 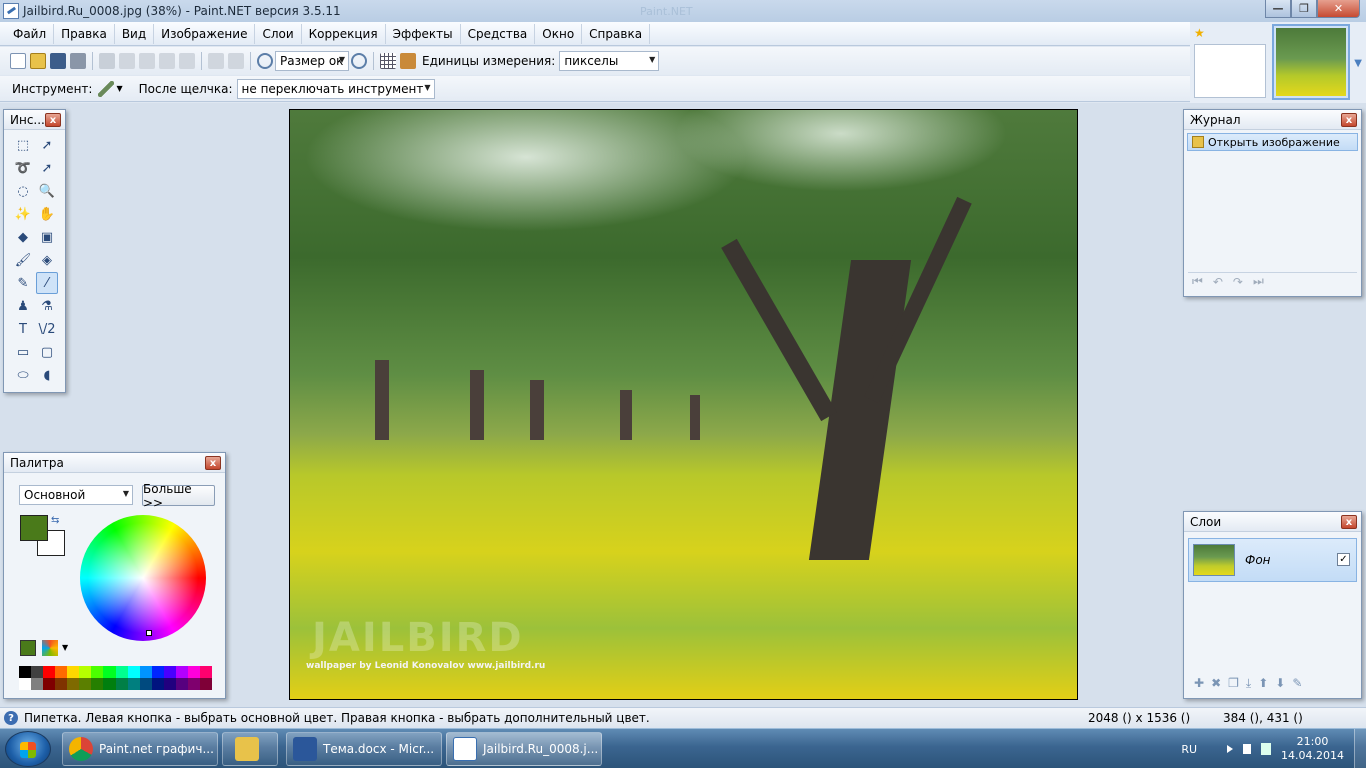 I want to click on open-file-icon, so click(x=38, y=61).